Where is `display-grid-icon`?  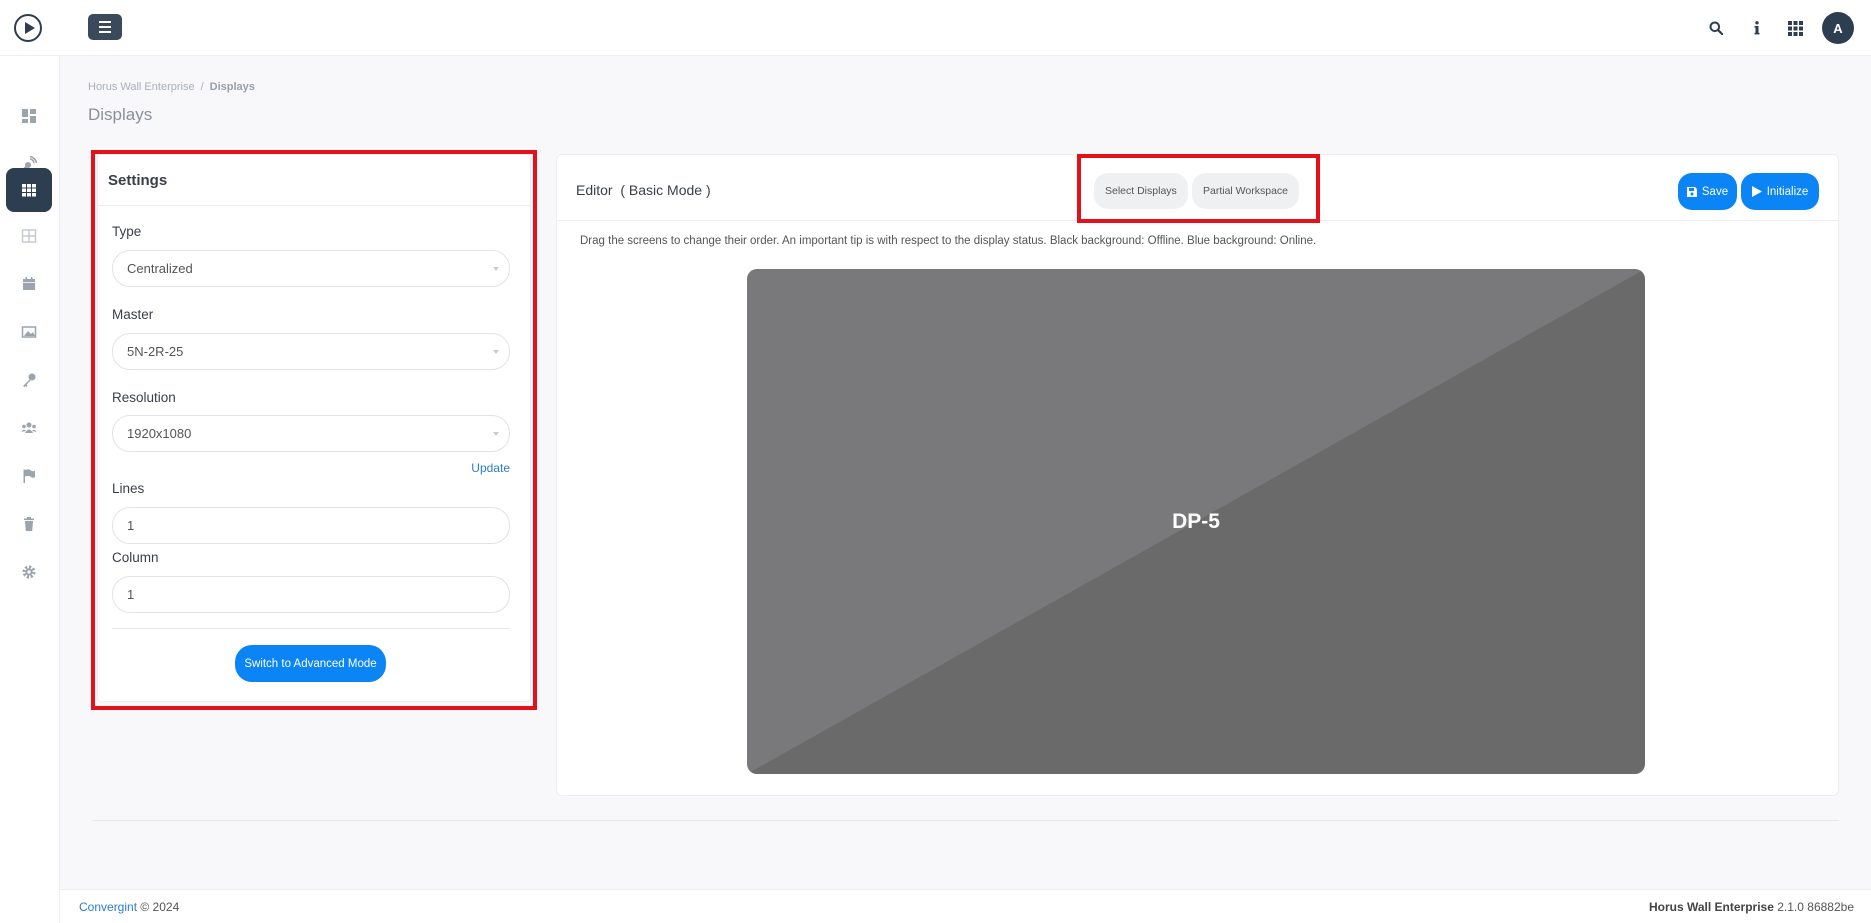
display-grid-icon is located at coordinates (29, 190).